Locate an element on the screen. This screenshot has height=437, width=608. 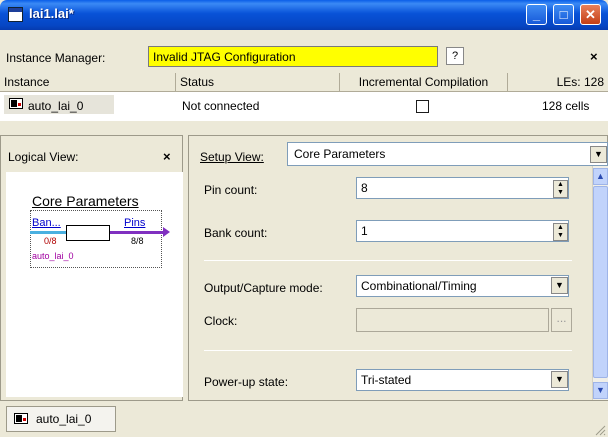
output-mode-dropdown-icon: ▼ is located at coordinates (559, 285).